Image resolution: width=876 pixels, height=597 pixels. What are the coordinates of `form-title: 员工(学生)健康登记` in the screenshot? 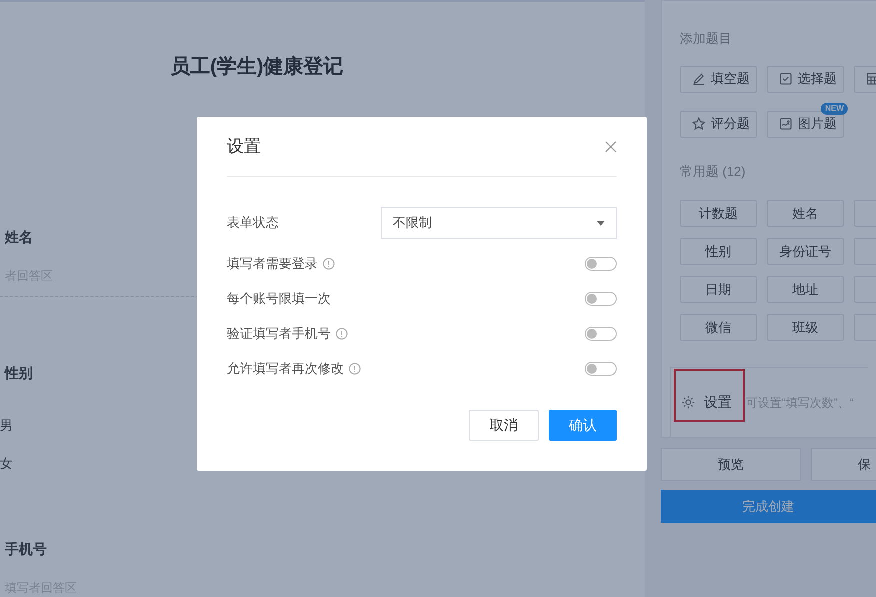 It's located at (257, 67).